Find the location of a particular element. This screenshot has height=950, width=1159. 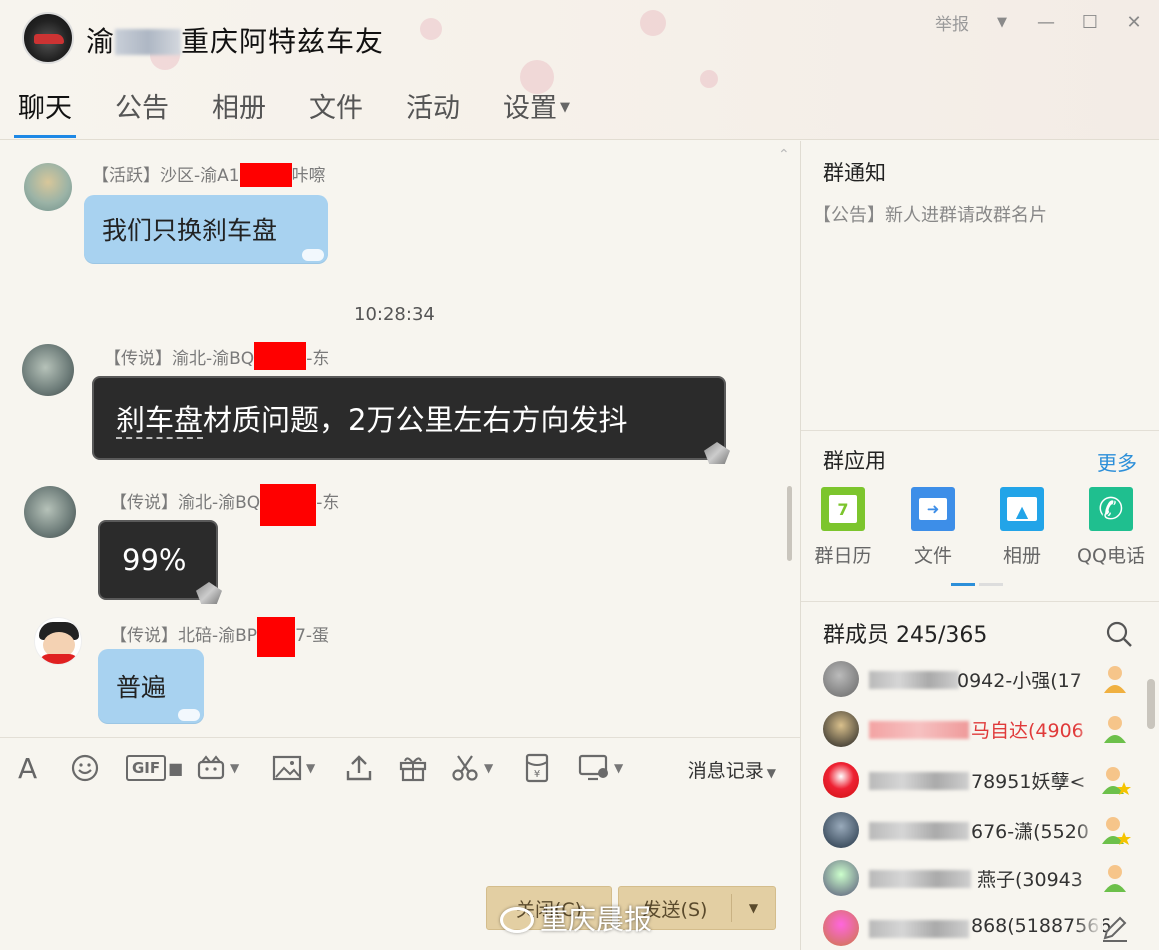

watermark-text: 重庆晨报 is located at coordinates (596, 919).